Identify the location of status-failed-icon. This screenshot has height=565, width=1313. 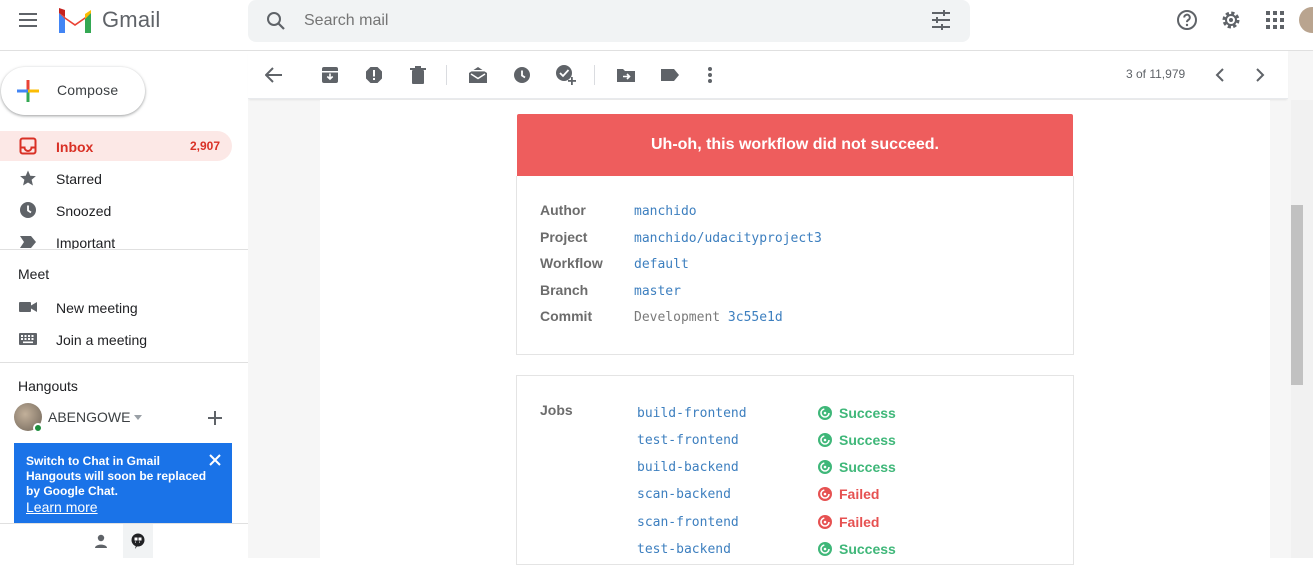
(825, 522).